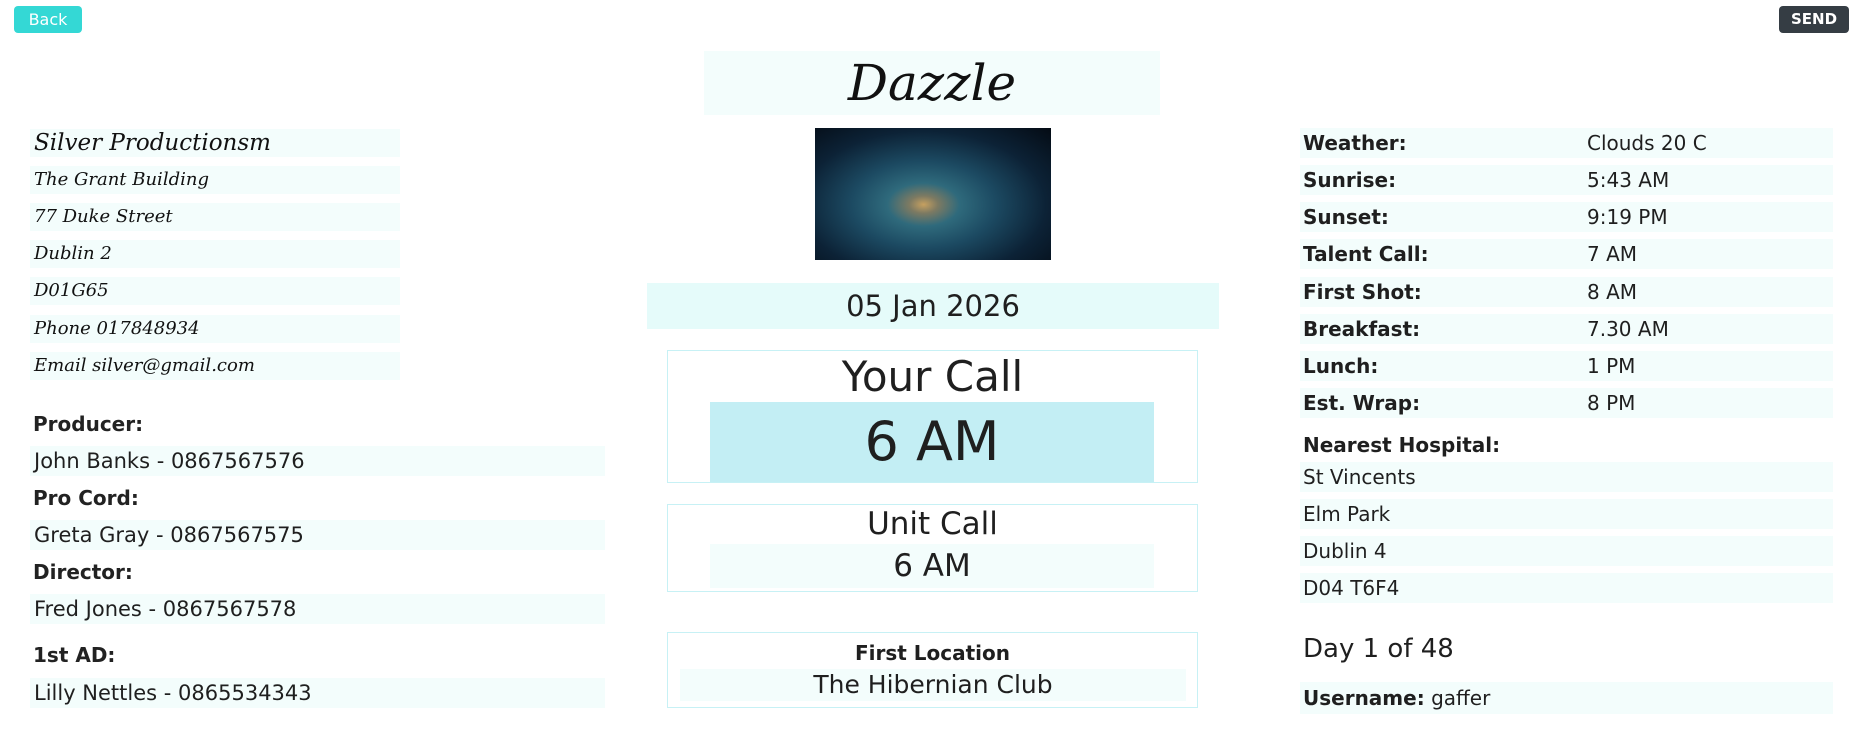 The image size is (1859, 749). What do you see at coordinates (1611, 366) in the screenshot?
I see `lunch-value: 1 PM` at bounding box center [1611, 366].